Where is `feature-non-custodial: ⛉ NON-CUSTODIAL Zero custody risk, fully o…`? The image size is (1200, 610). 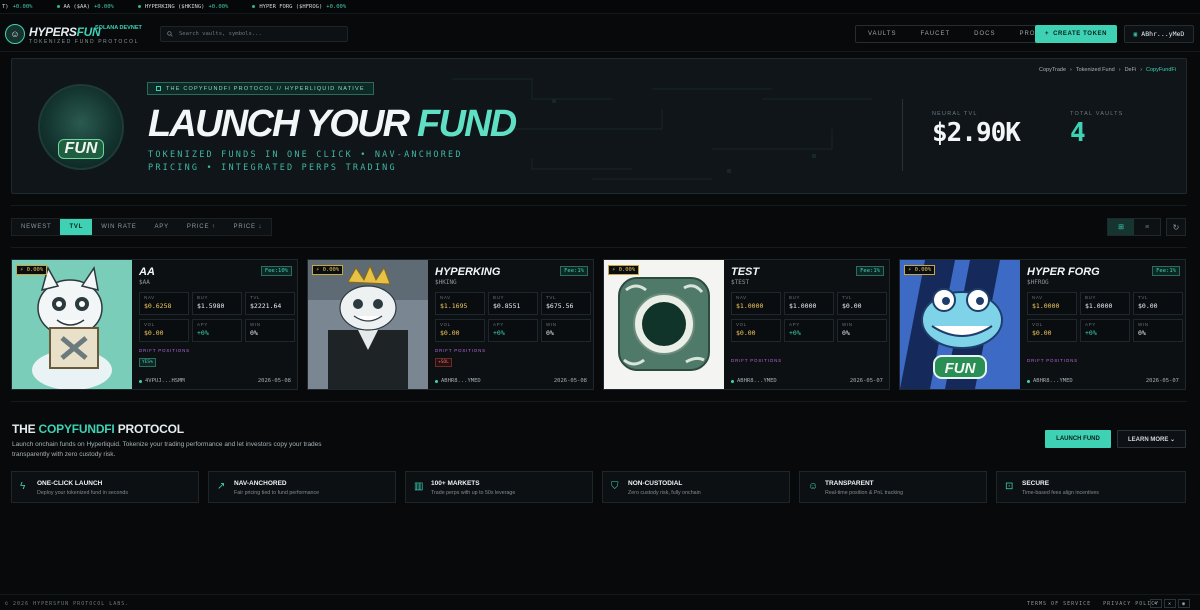
feature-non-custodial: ⛉ NON-CUSTODIAL Zero custody risk, fully o… is located at coordinates (696, 487).